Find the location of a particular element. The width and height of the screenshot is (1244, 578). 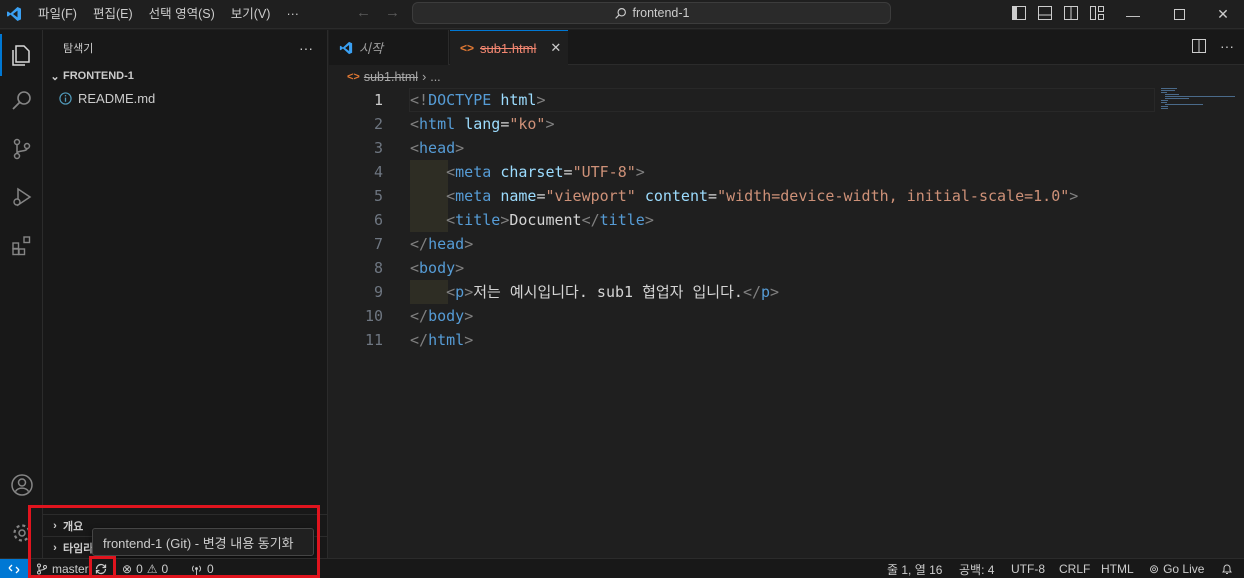

indentation-setting: 공백: 4 is located at coordinates (976, 568).